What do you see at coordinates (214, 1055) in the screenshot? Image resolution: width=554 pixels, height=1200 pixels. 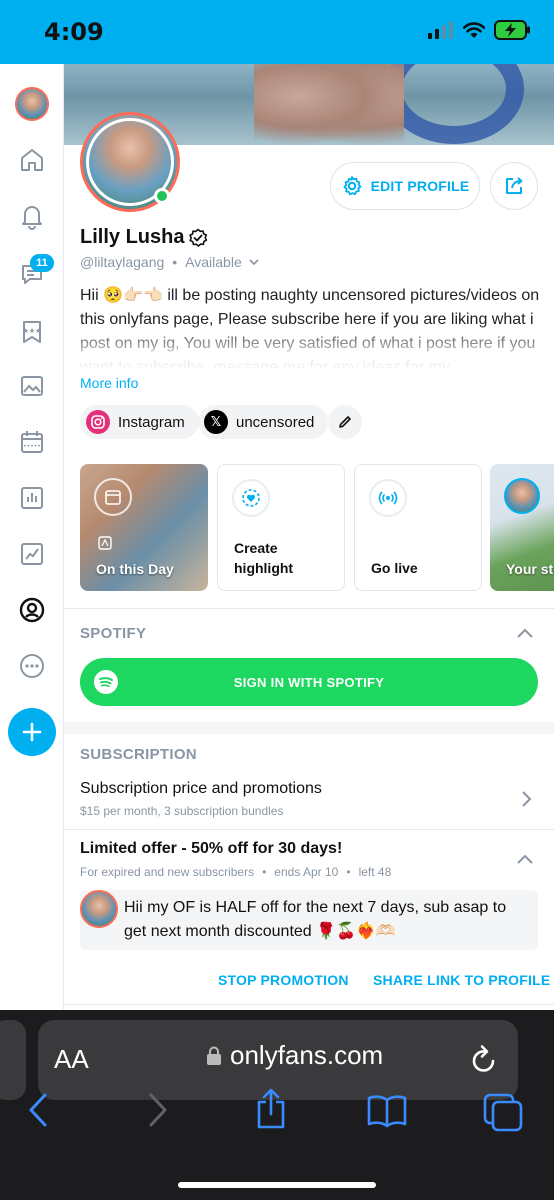 I see `lock-icon` at bounding box center [214, 1055].